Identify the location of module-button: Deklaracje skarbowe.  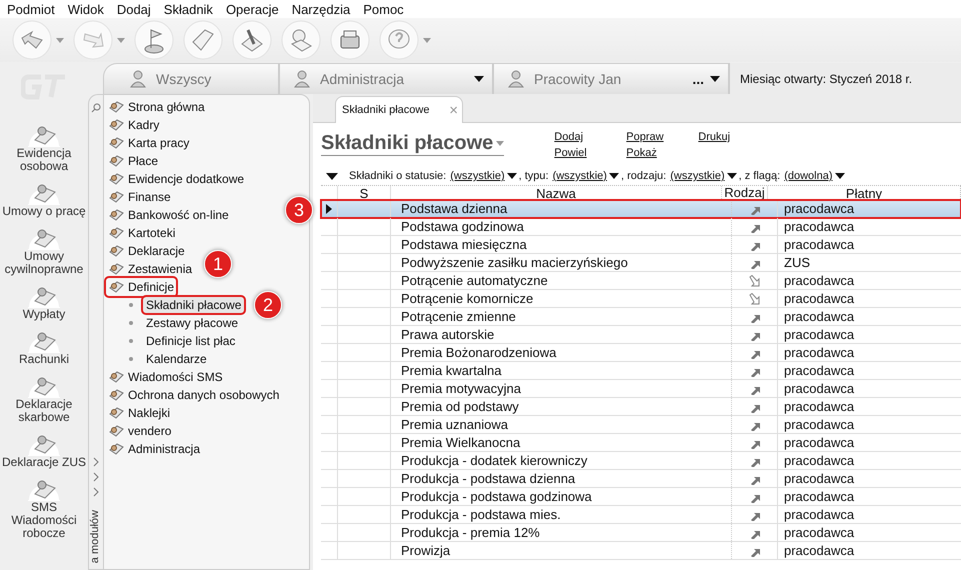
(44, 397).